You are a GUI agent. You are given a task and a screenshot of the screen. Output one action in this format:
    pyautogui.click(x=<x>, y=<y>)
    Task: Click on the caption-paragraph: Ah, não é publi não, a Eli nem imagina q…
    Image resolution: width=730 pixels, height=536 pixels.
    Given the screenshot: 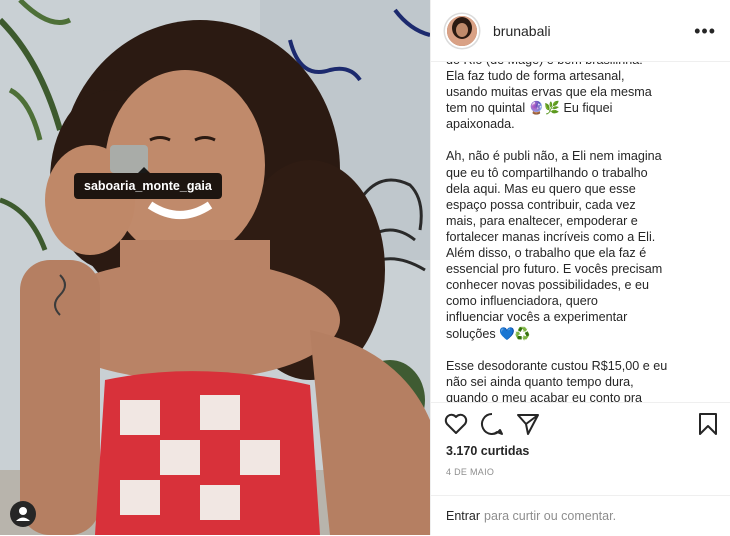 What is the action you would take?
    pyautogui.click(x=554, y=245)
    